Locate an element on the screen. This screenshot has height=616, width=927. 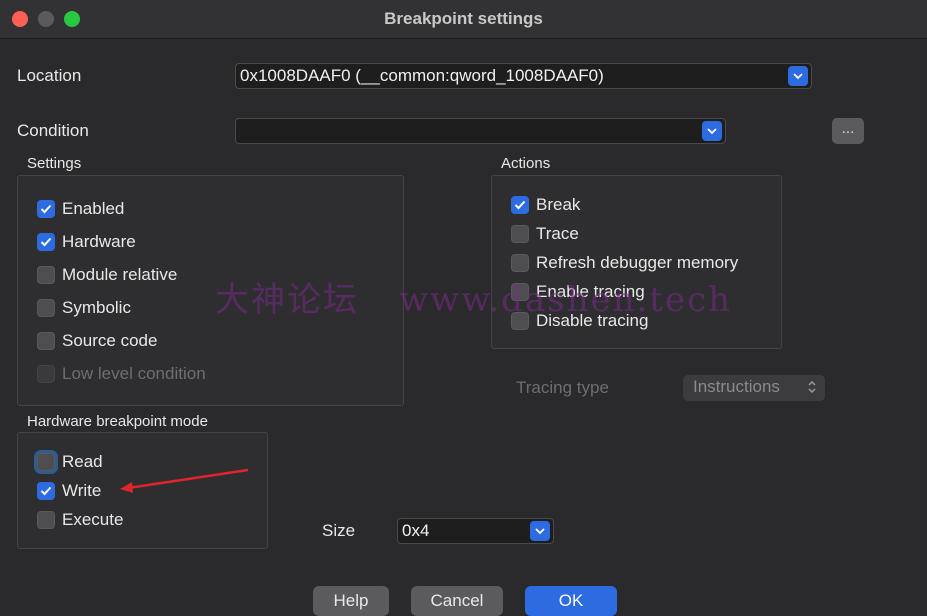
checkbox-label: Enabled is located at coordinates (93, 208).